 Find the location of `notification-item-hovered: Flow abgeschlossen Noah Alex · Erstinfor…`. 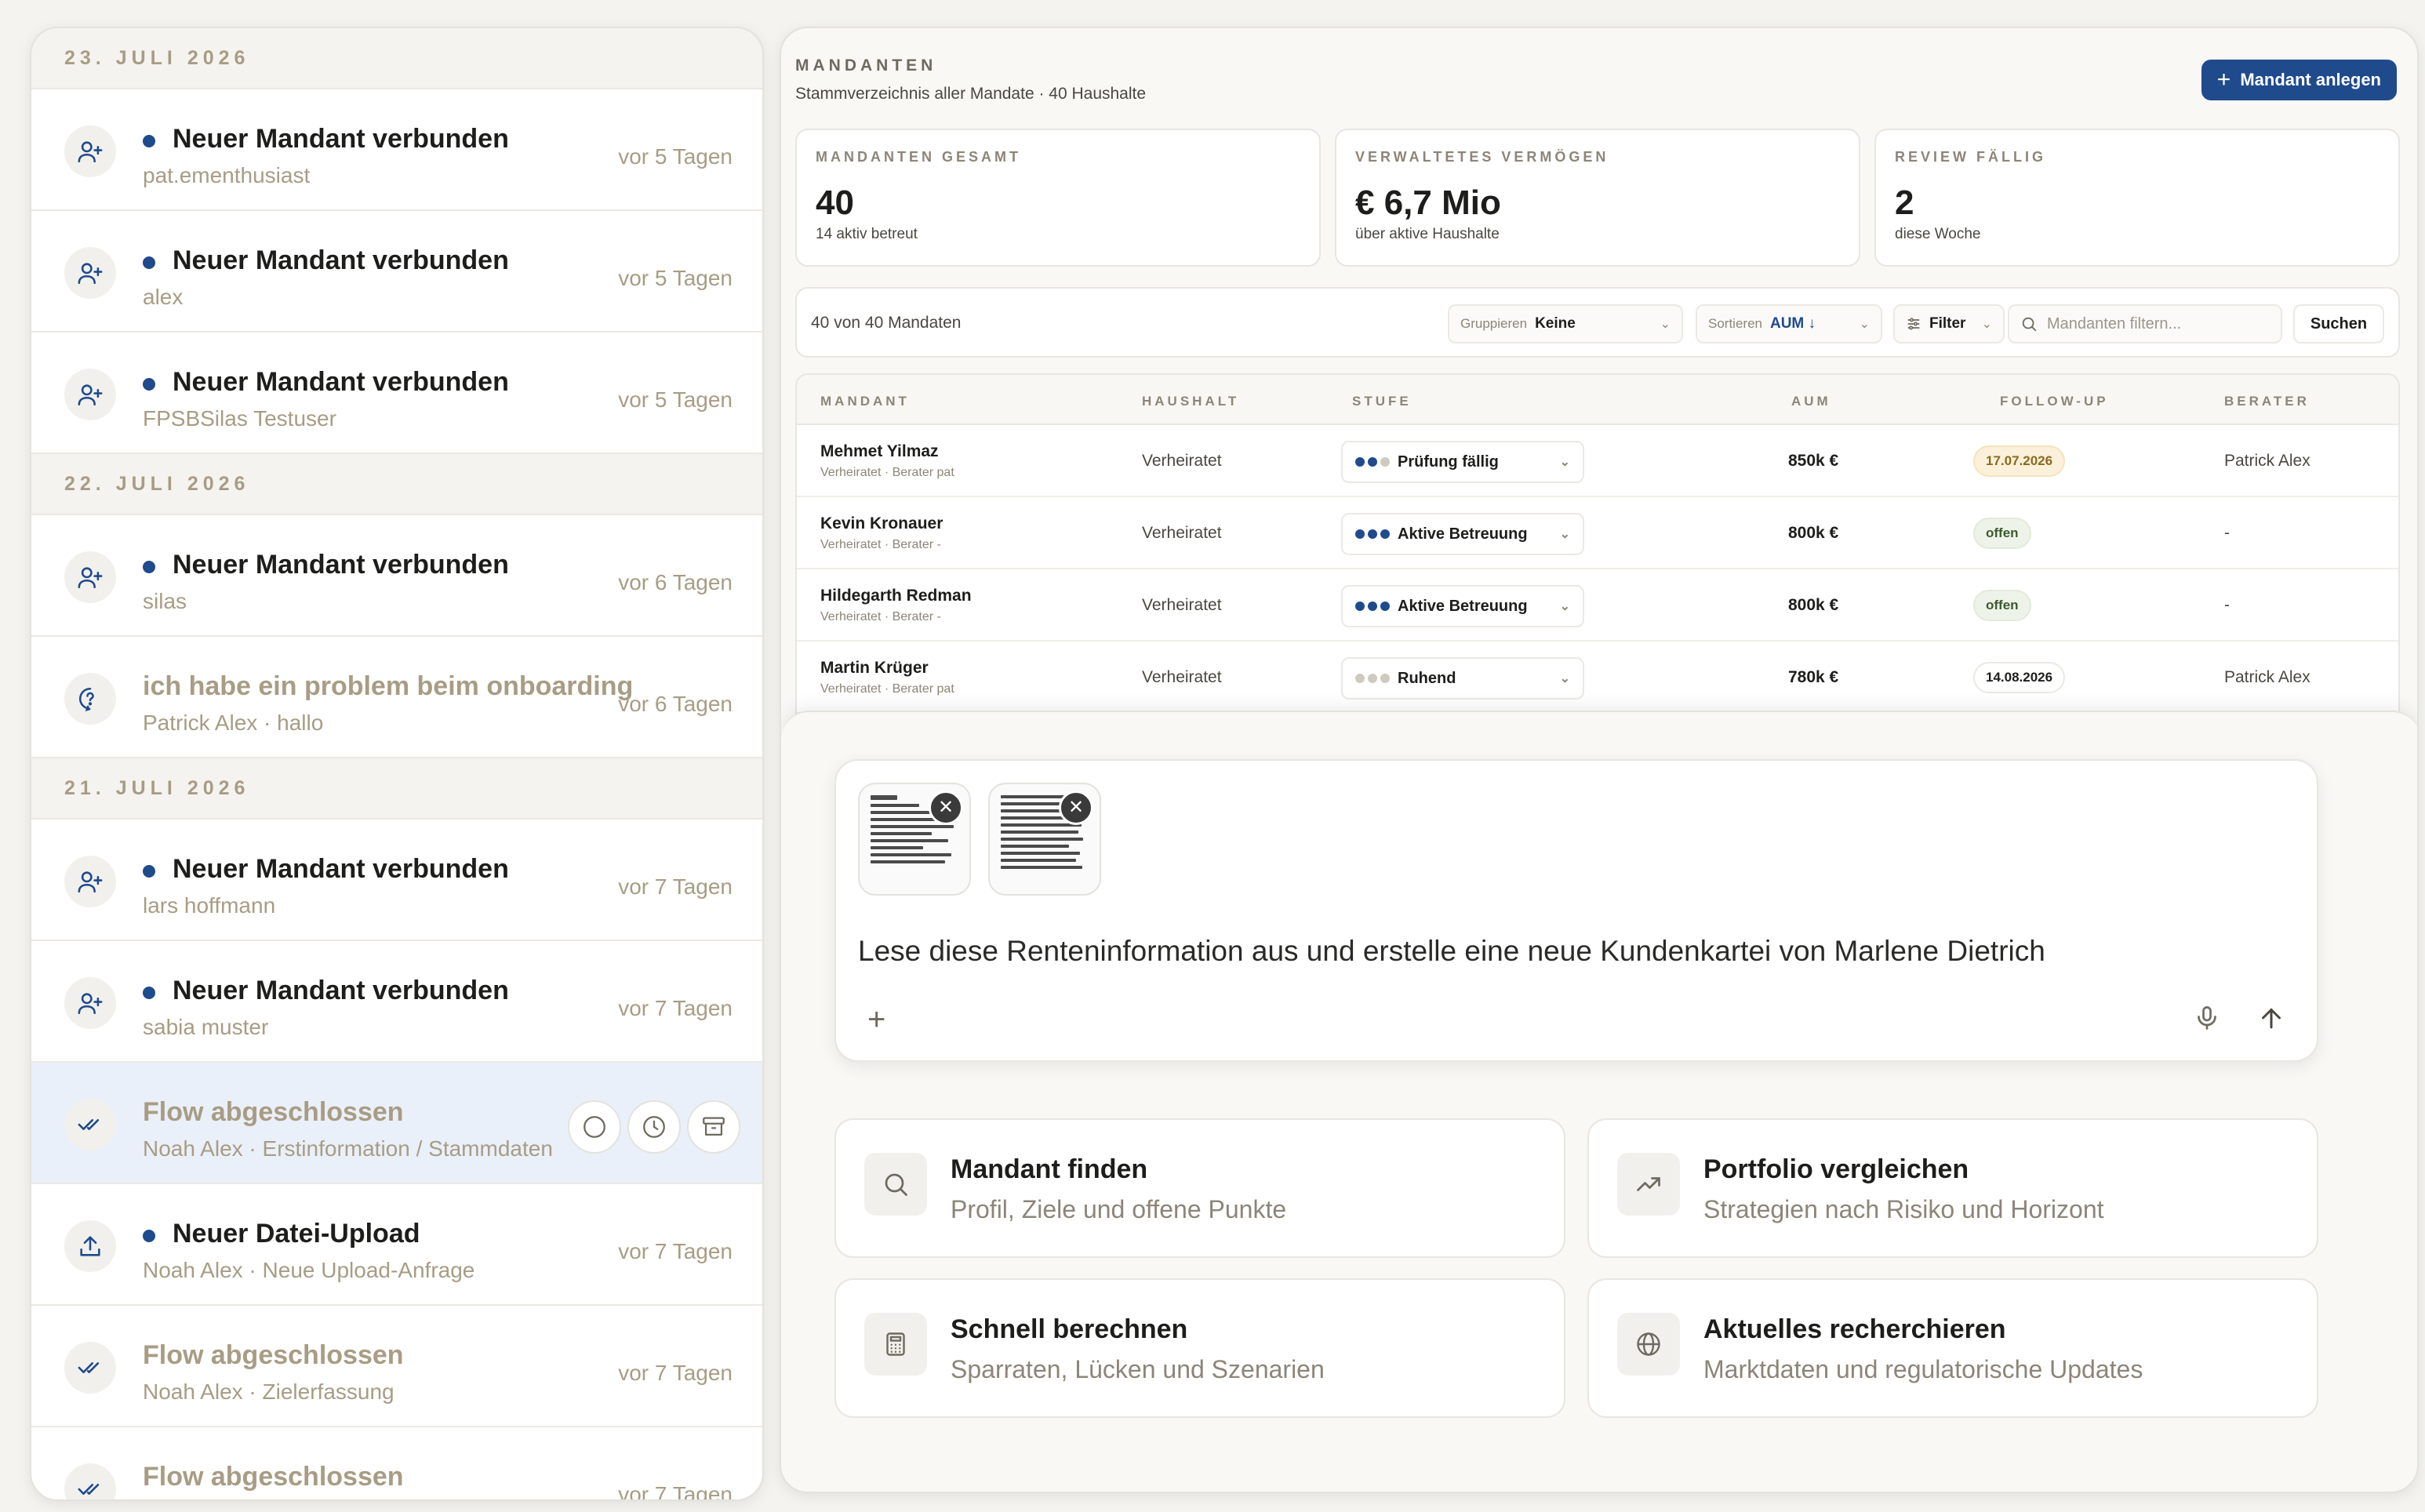

notification-item-hovered: Flow abgeschlossen Noah Alex · Erstinfor… is located at coordinates (396, 1123).